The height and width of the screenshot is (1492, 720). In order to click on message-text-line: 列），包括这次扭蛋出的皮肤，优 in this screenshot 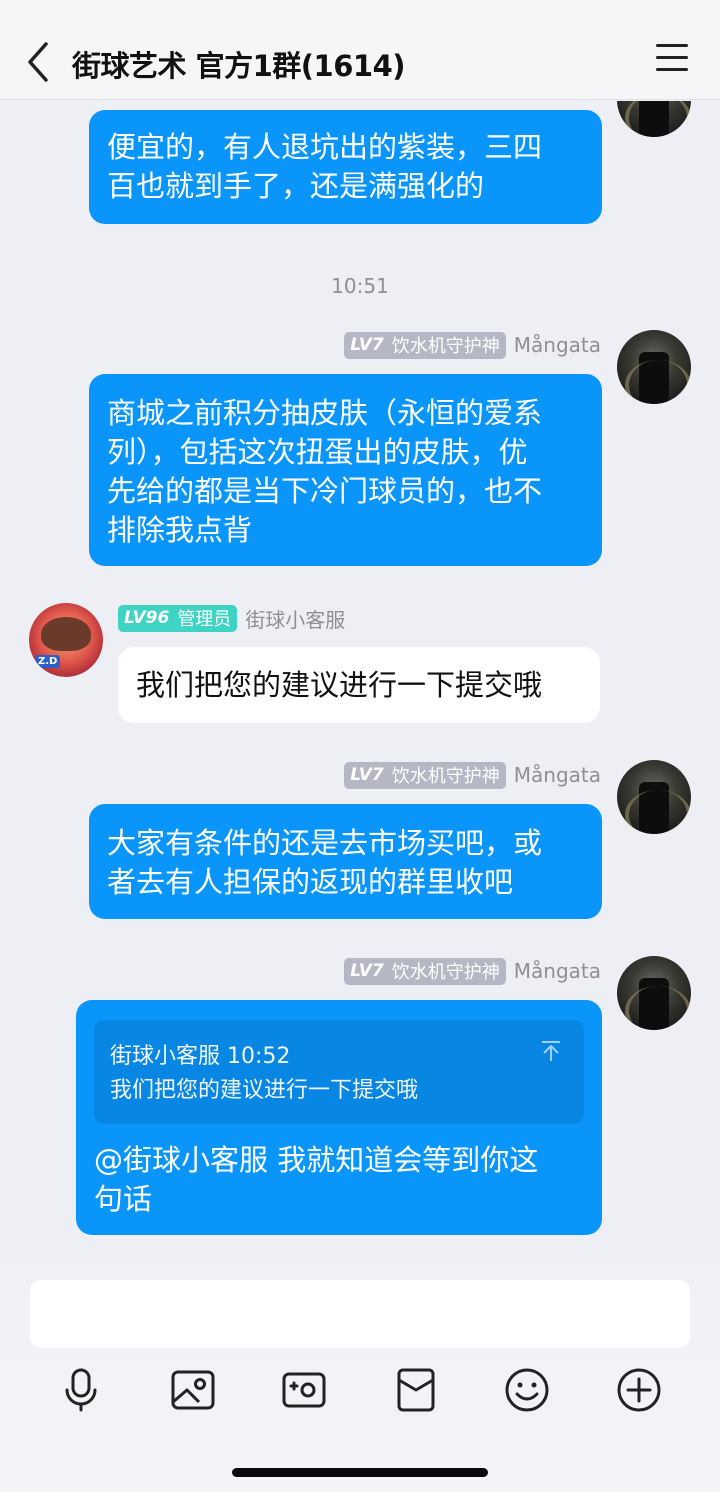, I will do `click(317, 452)`.